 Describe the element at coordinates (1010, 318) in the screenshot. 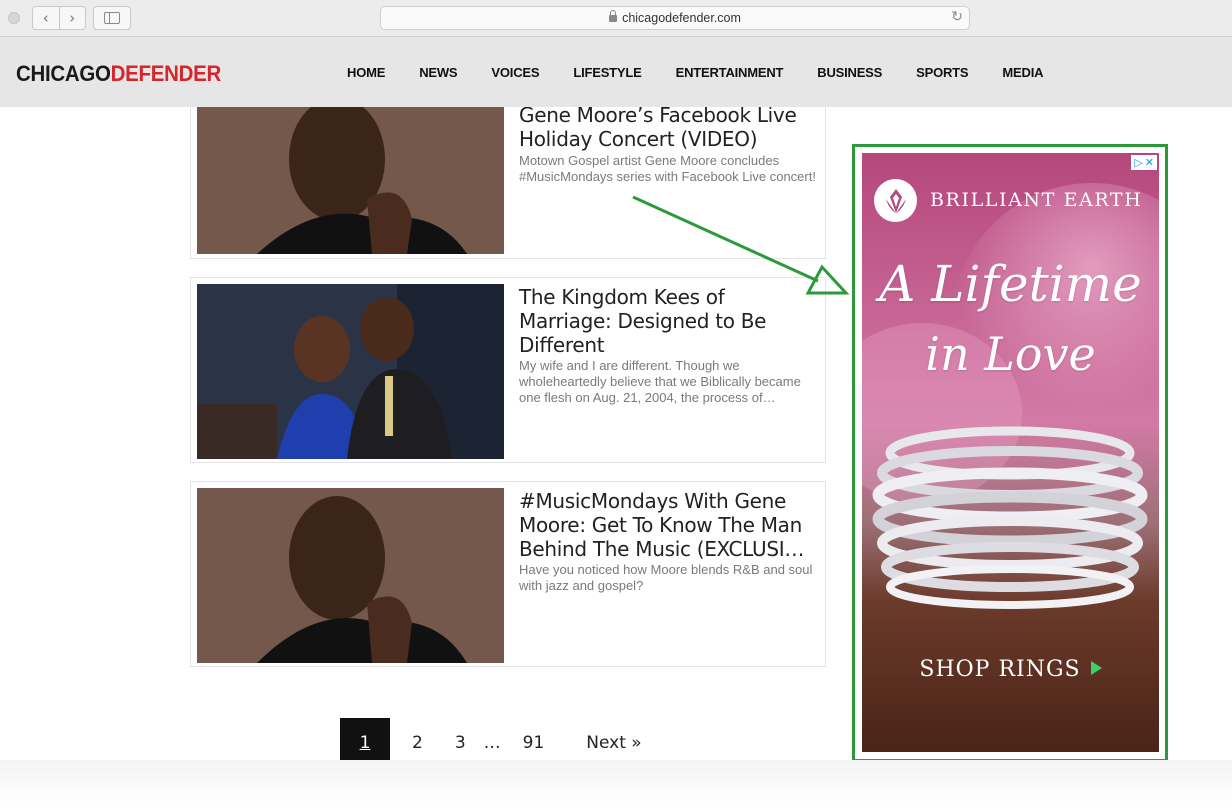

I see `ad-headline: A Lifetime in Love` at that location.